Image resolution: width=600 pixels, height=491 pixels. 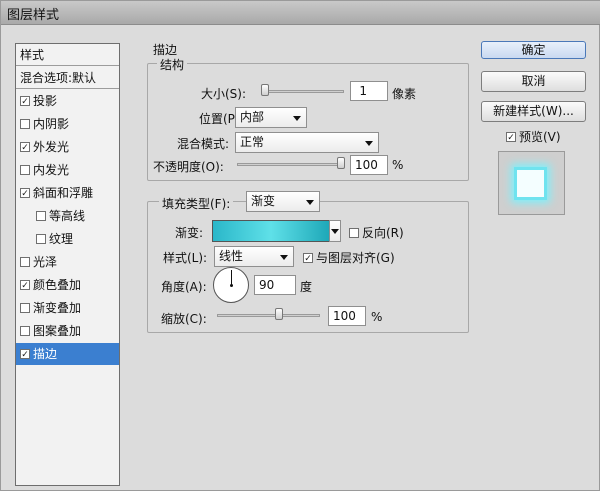 What do you see at coordinates (185, 258) in the screenshot?
I see `style-label: 样式(L):` at bounding box center [185, 258].